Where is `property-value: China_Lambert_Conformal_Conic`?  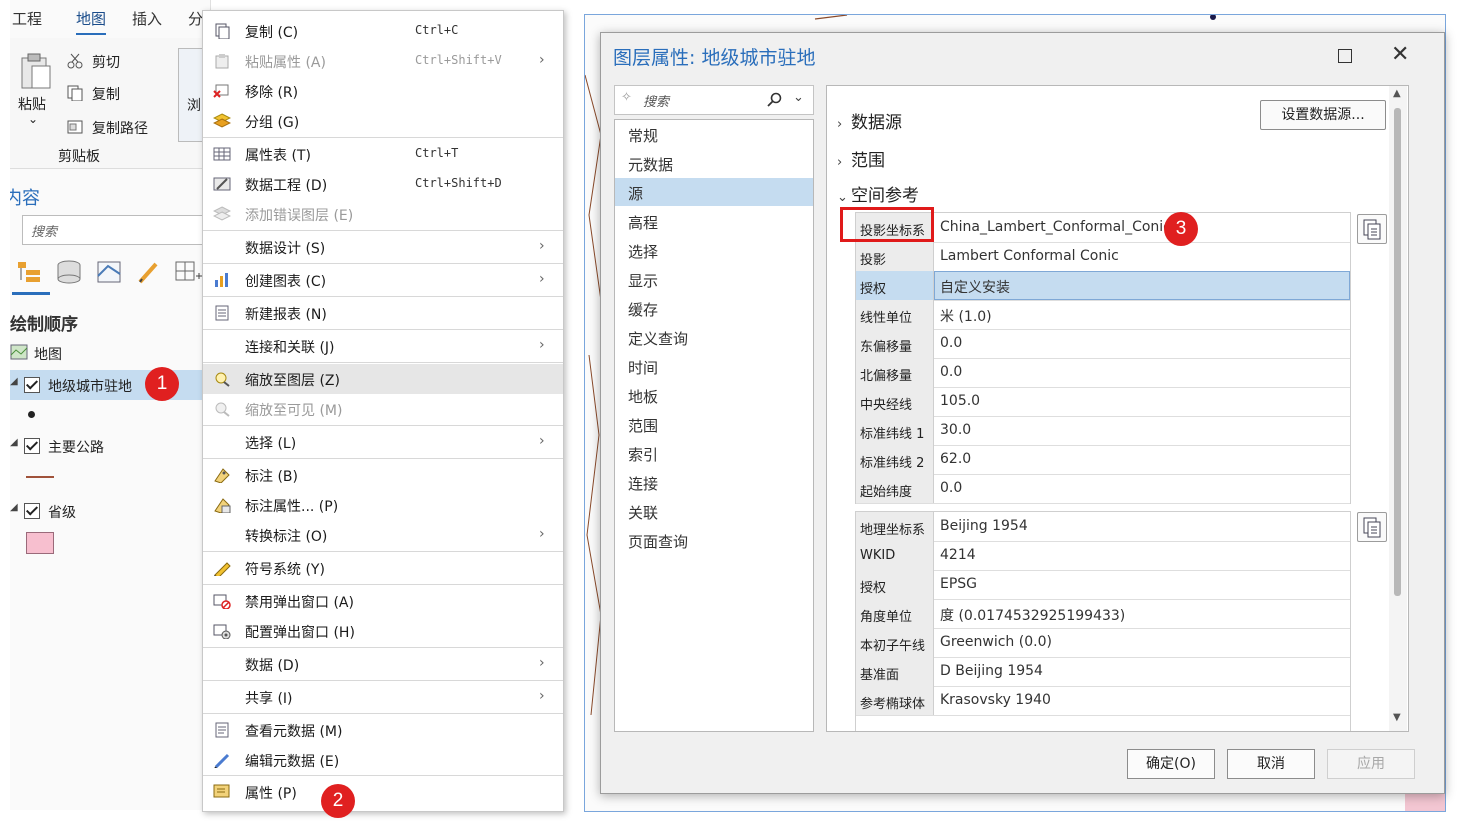
property-value: China_Lambert_Conformal_Conic is located at coordinates (1055, 227).